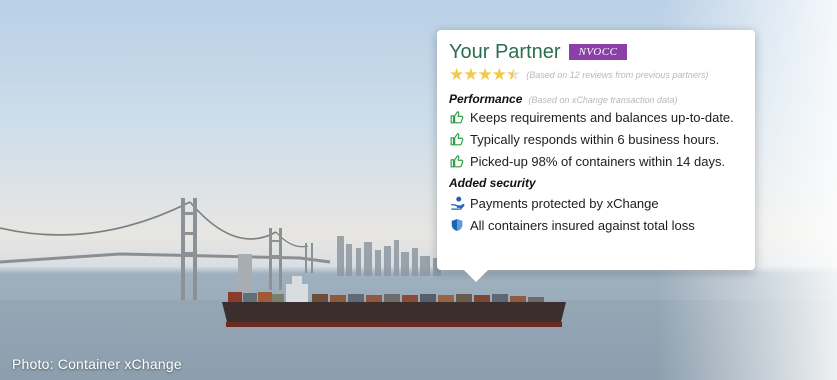 Image resolution: width=837 pixels, height=380 pixels. I want to click on security-item-text: Payments protected by xChange, so click(564, 203).